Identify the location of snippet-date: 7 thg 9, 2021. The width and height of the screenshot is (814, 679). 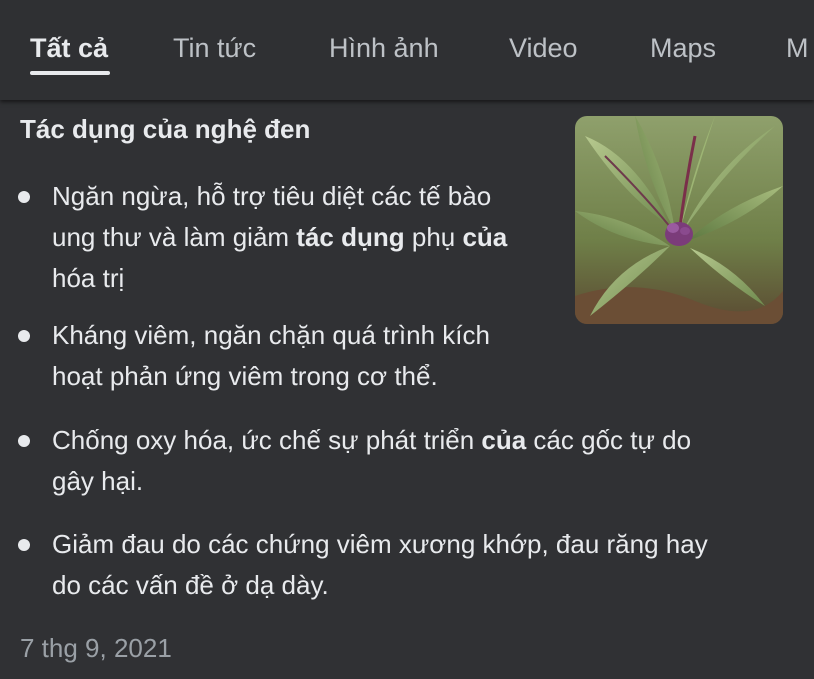
(96, 648).